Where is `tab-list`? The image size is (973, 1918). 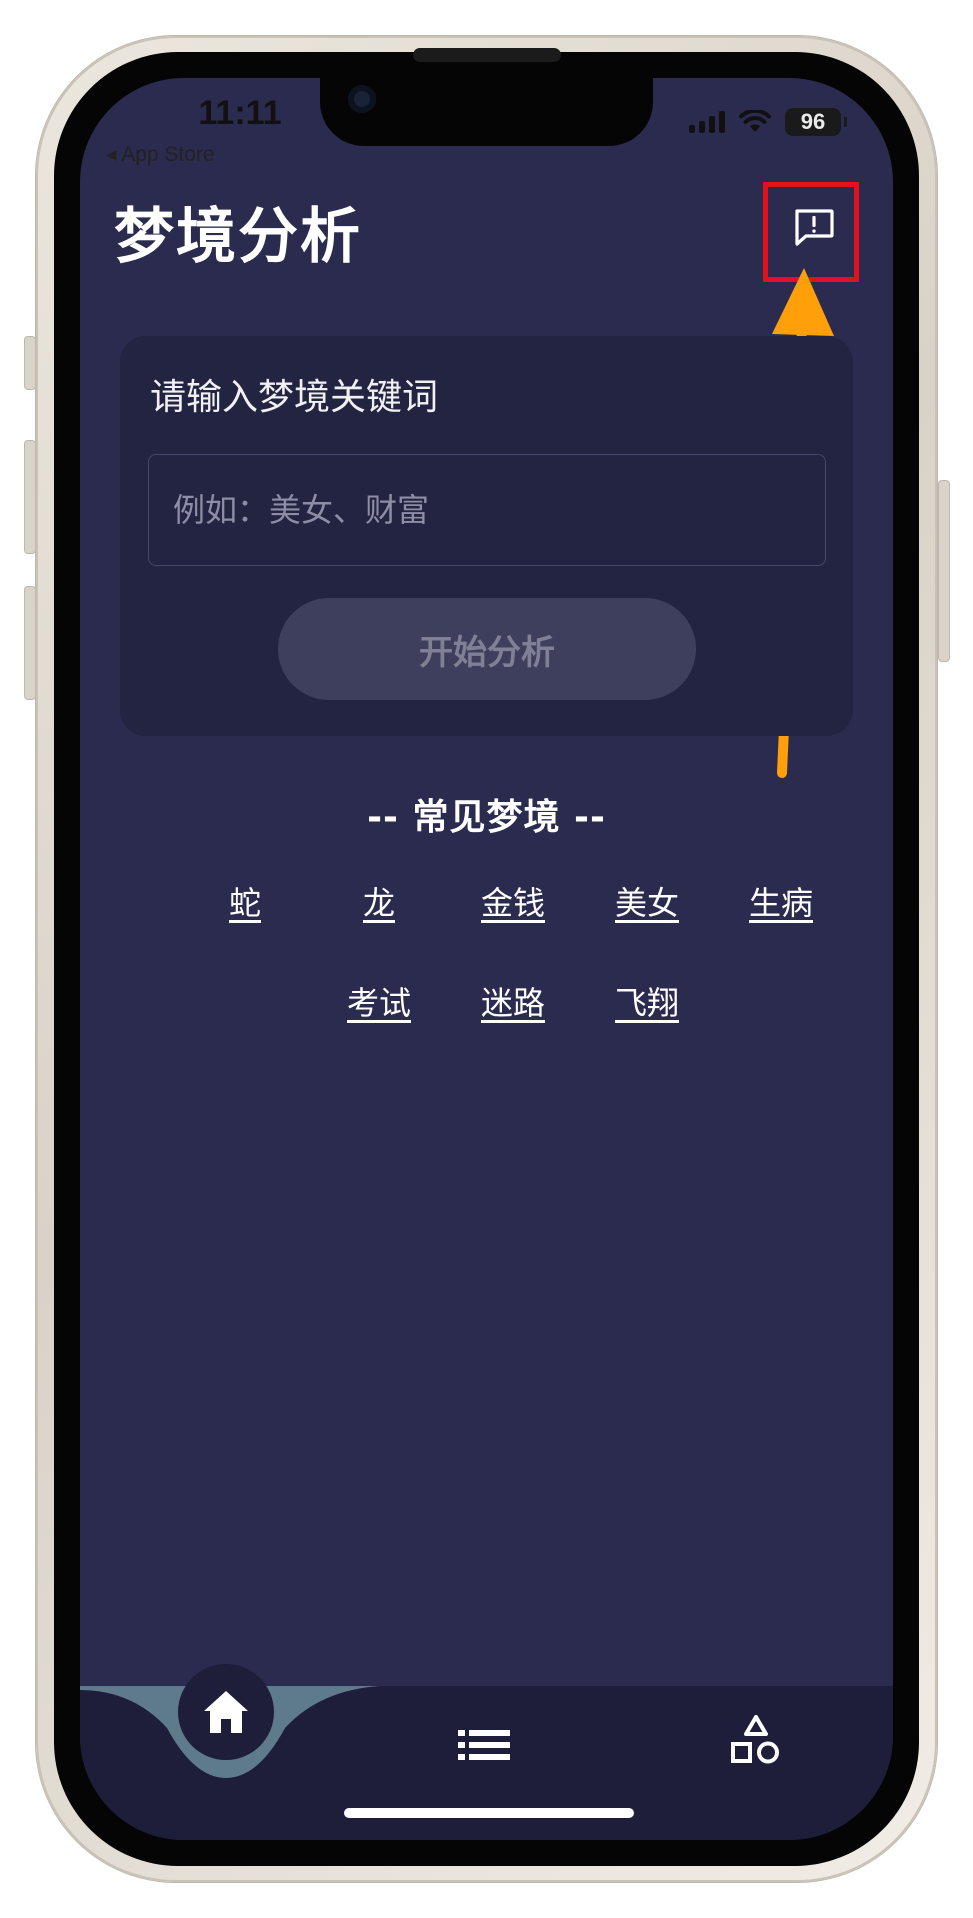
tab-list is located at coordinates (484, 1747).